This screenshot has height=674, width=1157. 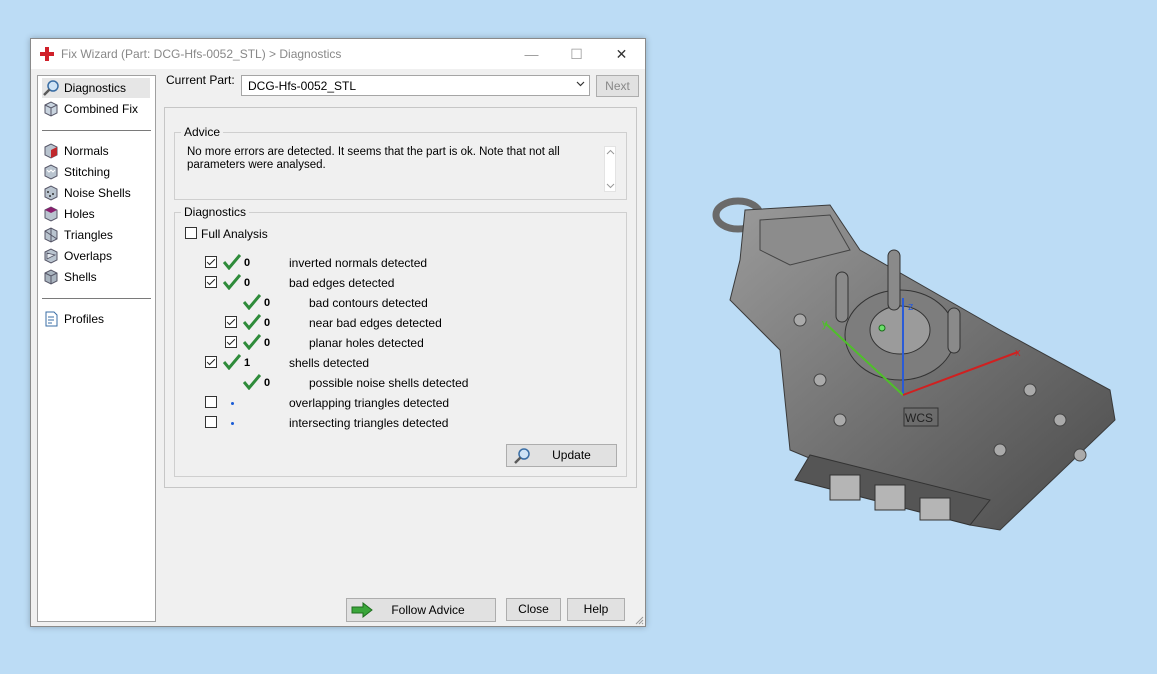 What do you see at coordinates (571, 455) in the screenshot?
I see `update-label: Update` at bounding box center [571, 455].